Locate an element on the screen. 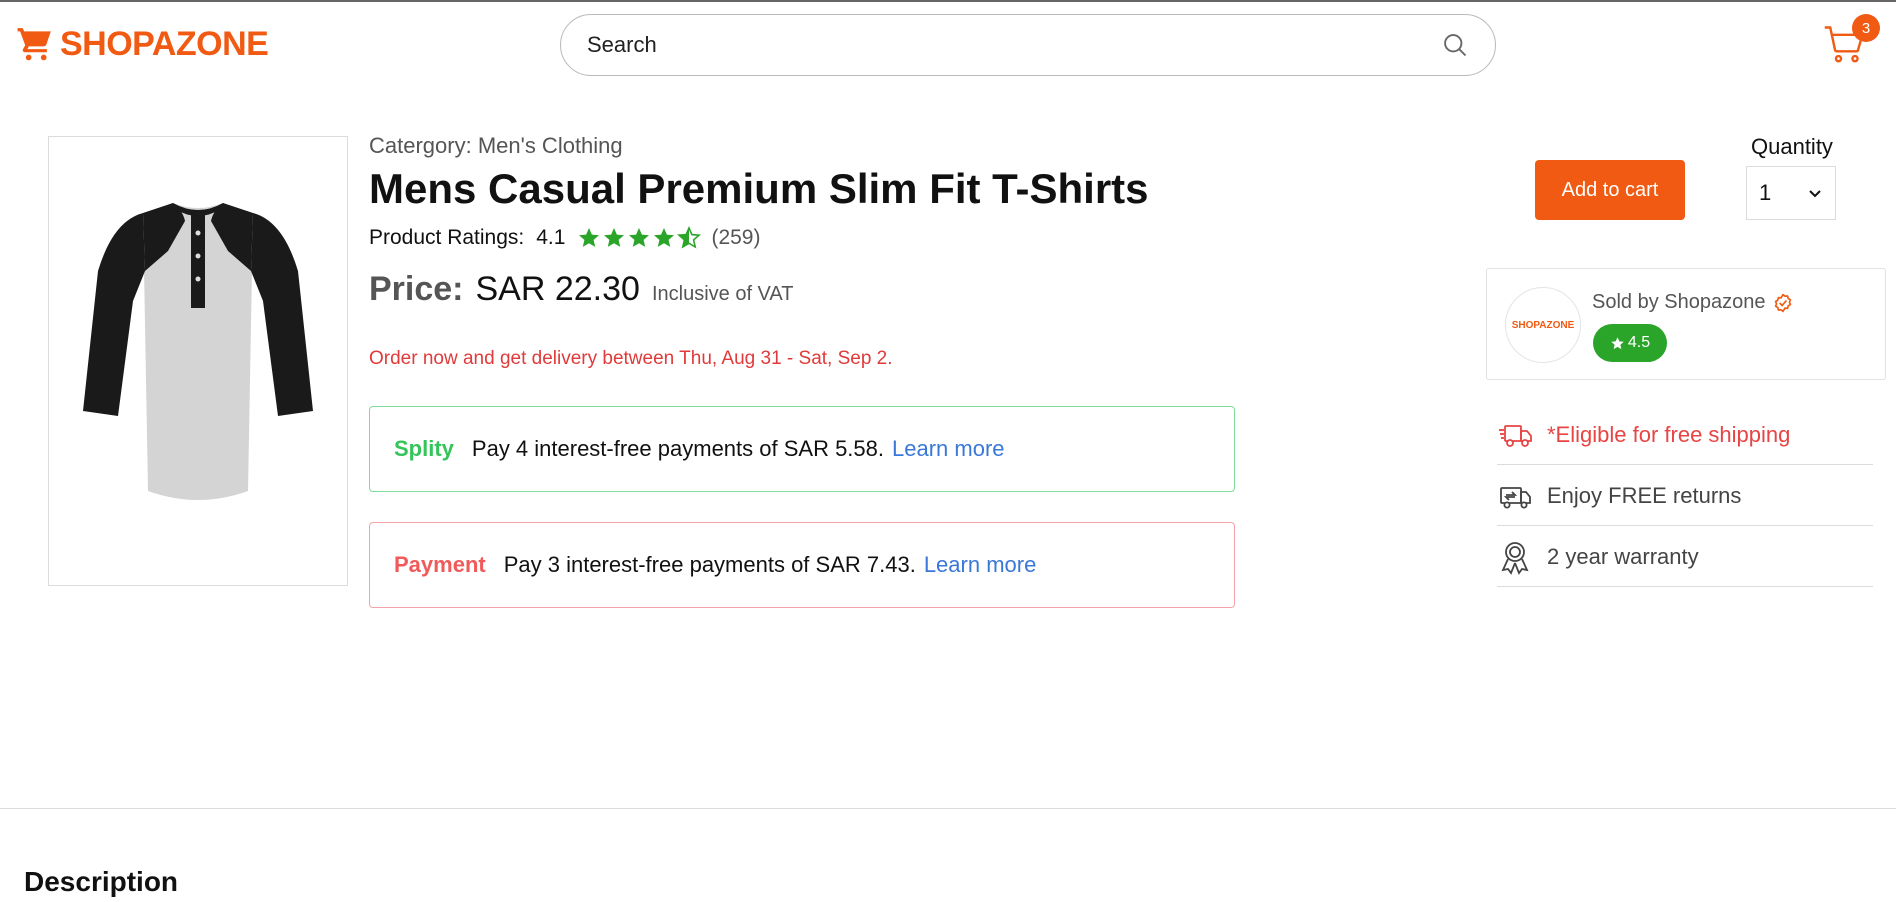  splity-brand: Splity is located at coordinates (424, 448).